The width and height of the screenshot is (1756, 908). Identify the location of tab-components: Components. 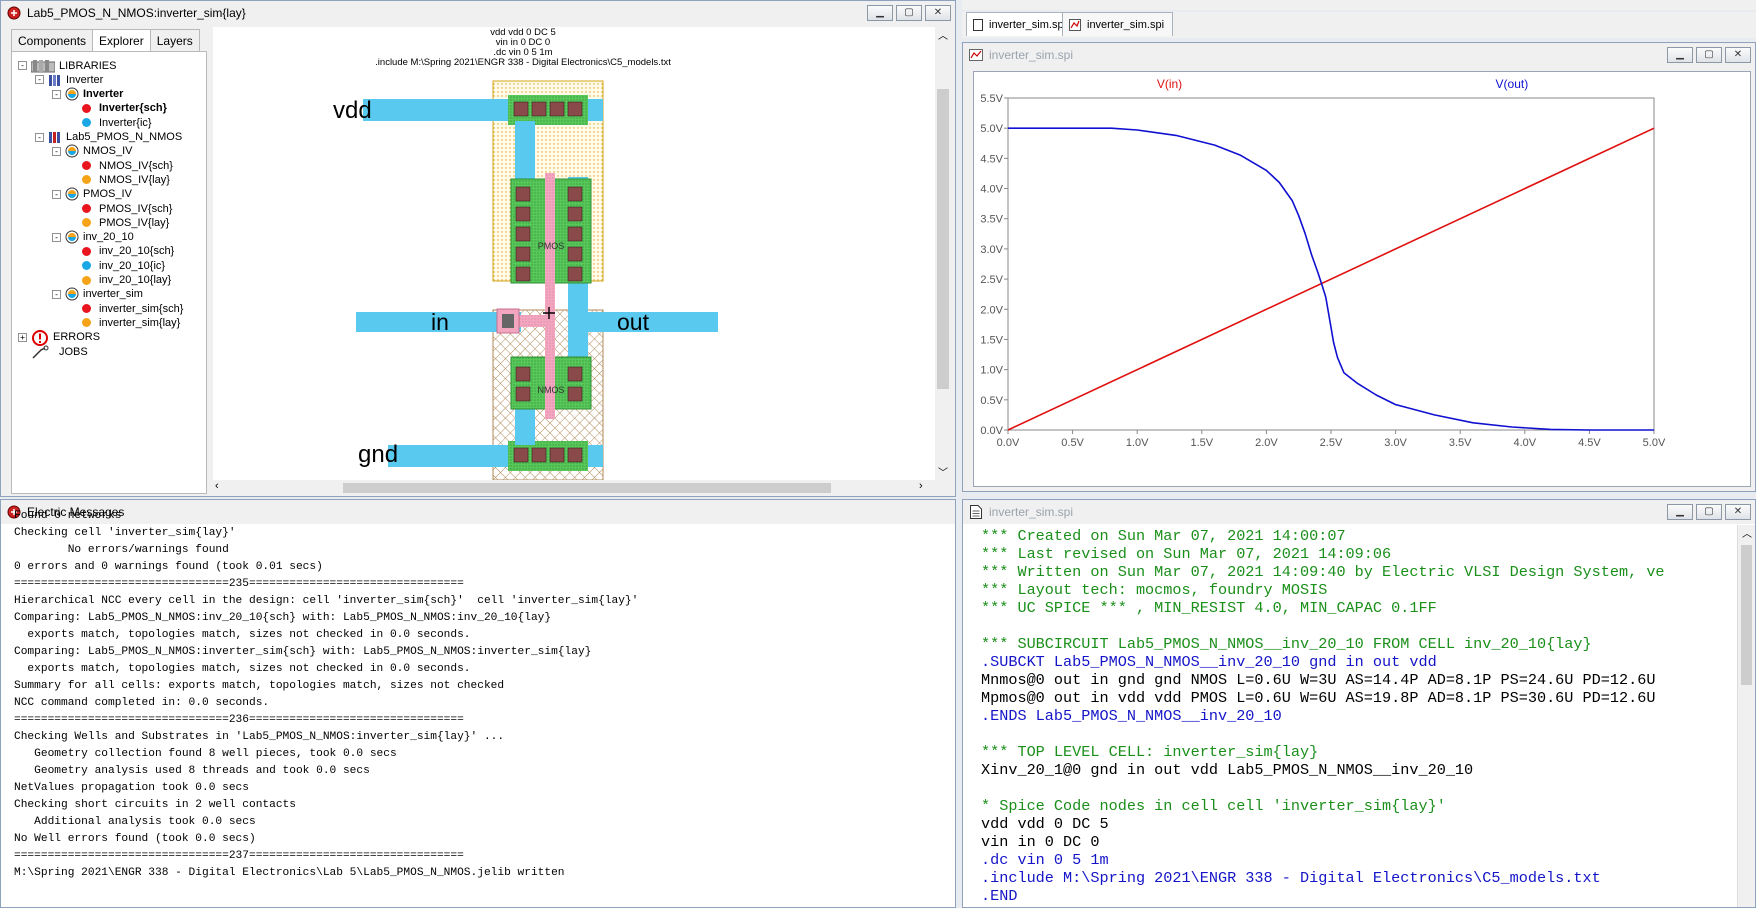
(52, 40).